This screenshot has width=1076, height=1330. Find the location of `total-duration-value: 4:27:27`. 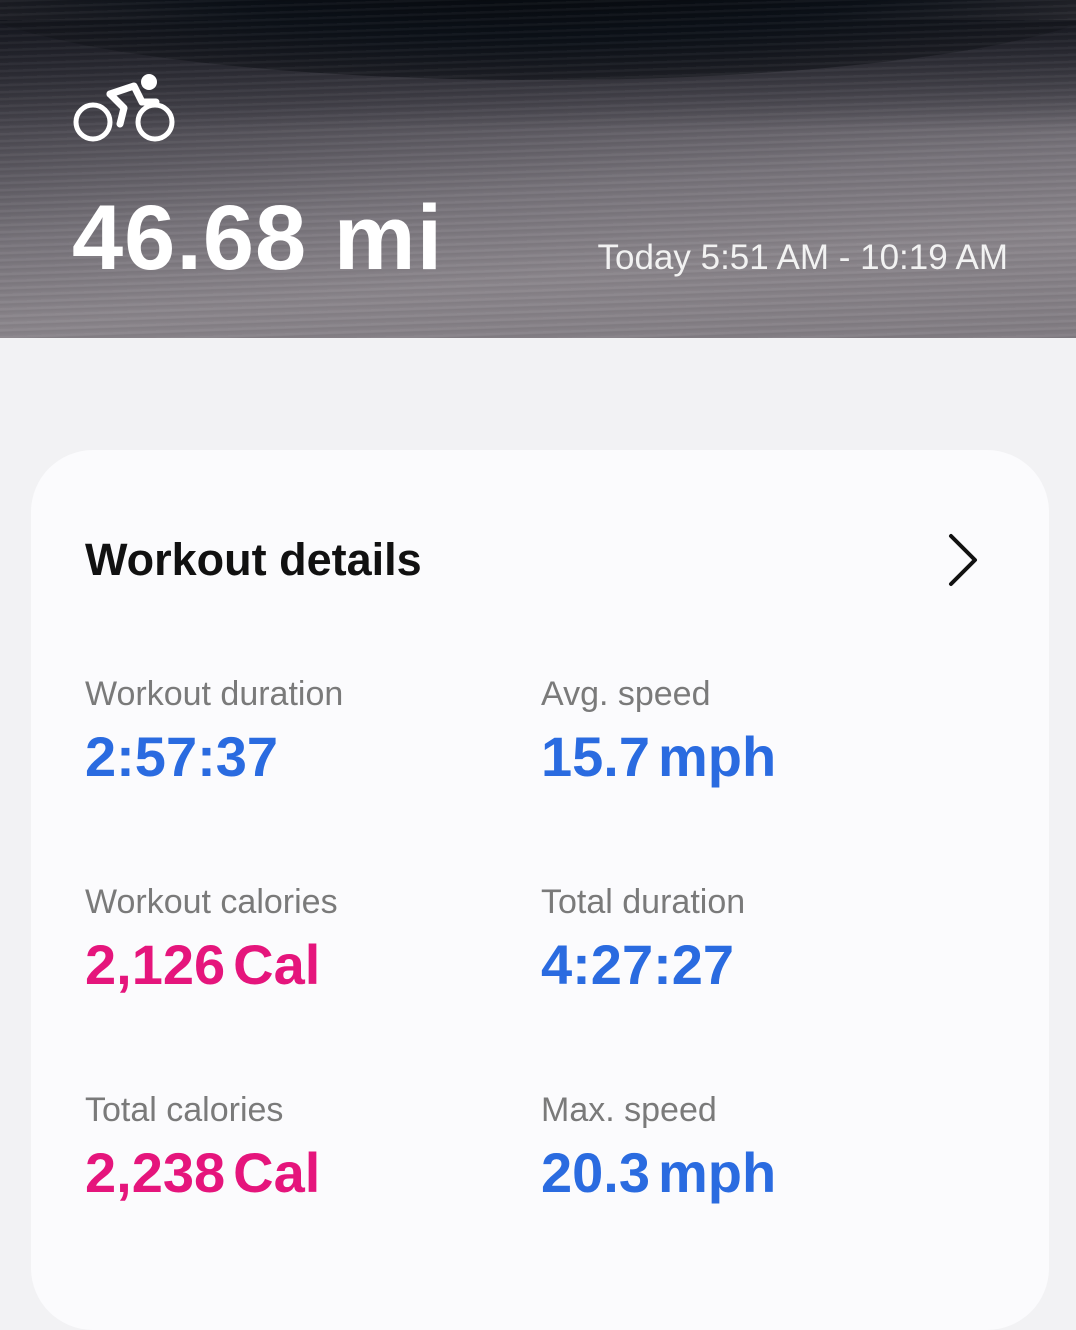

total-duration-value: 4:27:27 is located at coordinates (637, 965).